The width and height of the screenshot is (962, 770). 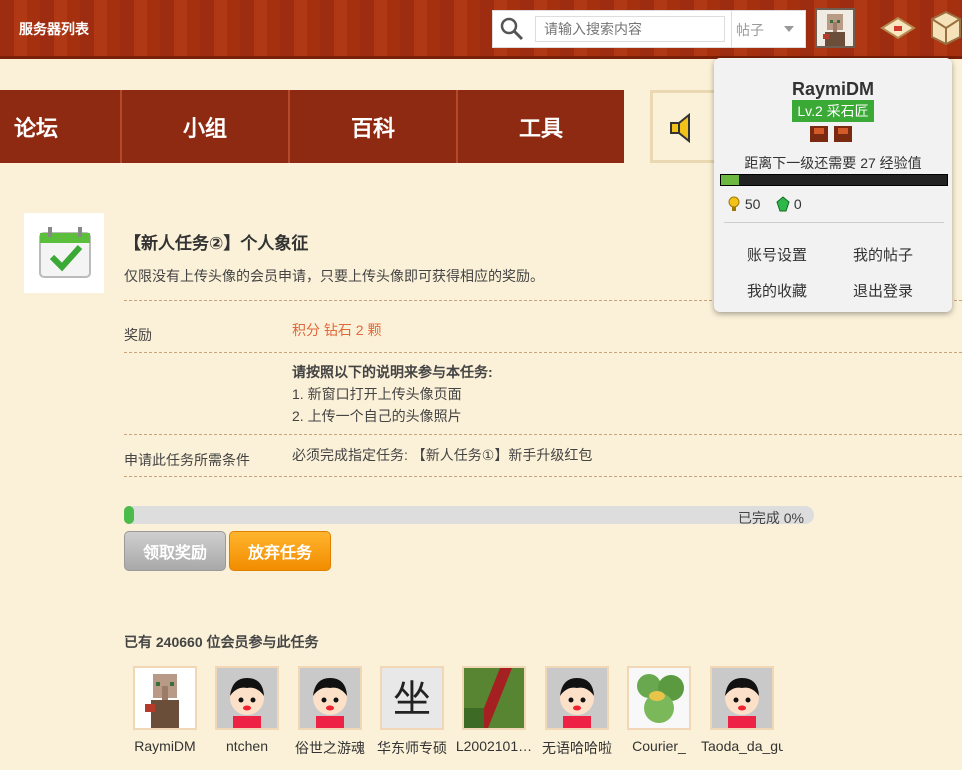 I want to click on member-item: RaymiDM, so click(x=165, y=710).